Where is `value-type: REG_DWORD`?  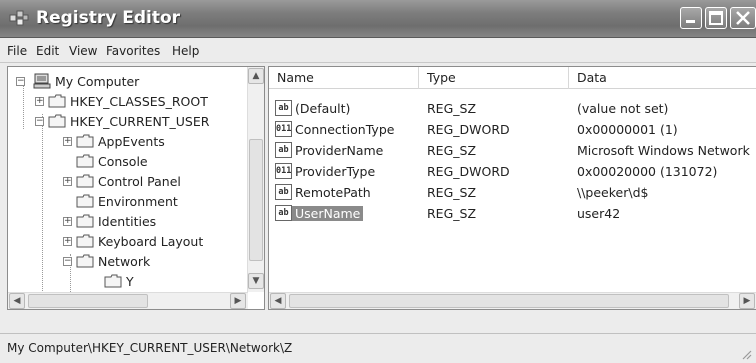
value-type: REG_DWORD is located at coordinates (468, 129).